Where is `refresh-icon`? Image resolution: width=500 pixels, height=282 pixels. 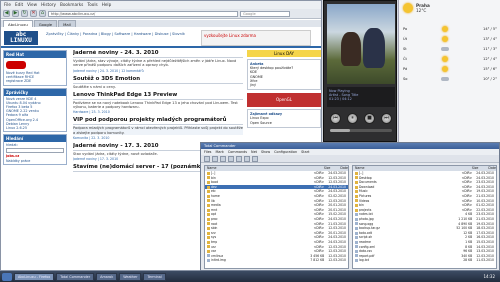
refresh-icon is located at coordinates (207, 159).